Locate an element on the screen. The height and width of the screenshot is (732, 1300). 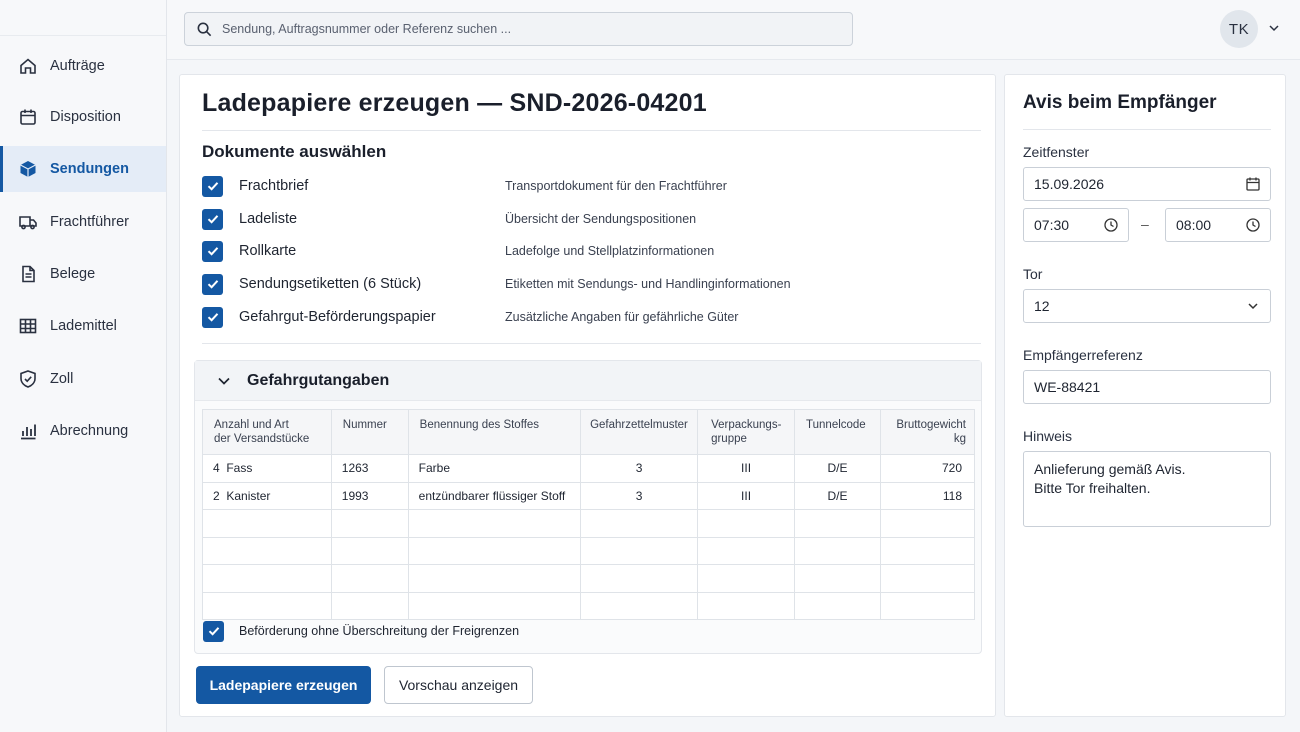
checkbox-ladeliste is located at coordinates (212, 219).